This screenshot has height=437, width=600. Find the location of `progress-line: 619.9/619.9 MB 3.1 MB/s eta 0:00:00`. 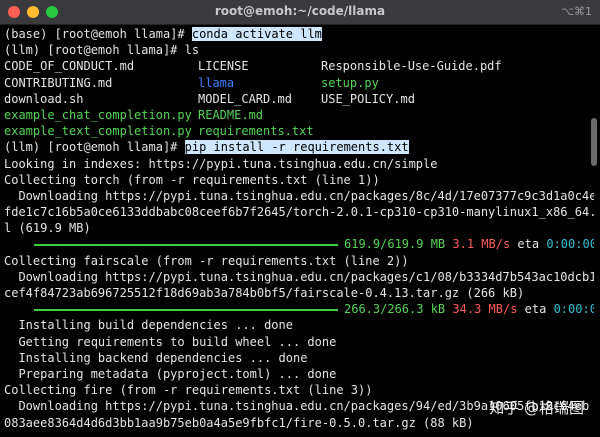

progress-line: 619.9/619.9 MB 3.1 MB/s eta 0:00:00 is located at coordinates (299, 244).